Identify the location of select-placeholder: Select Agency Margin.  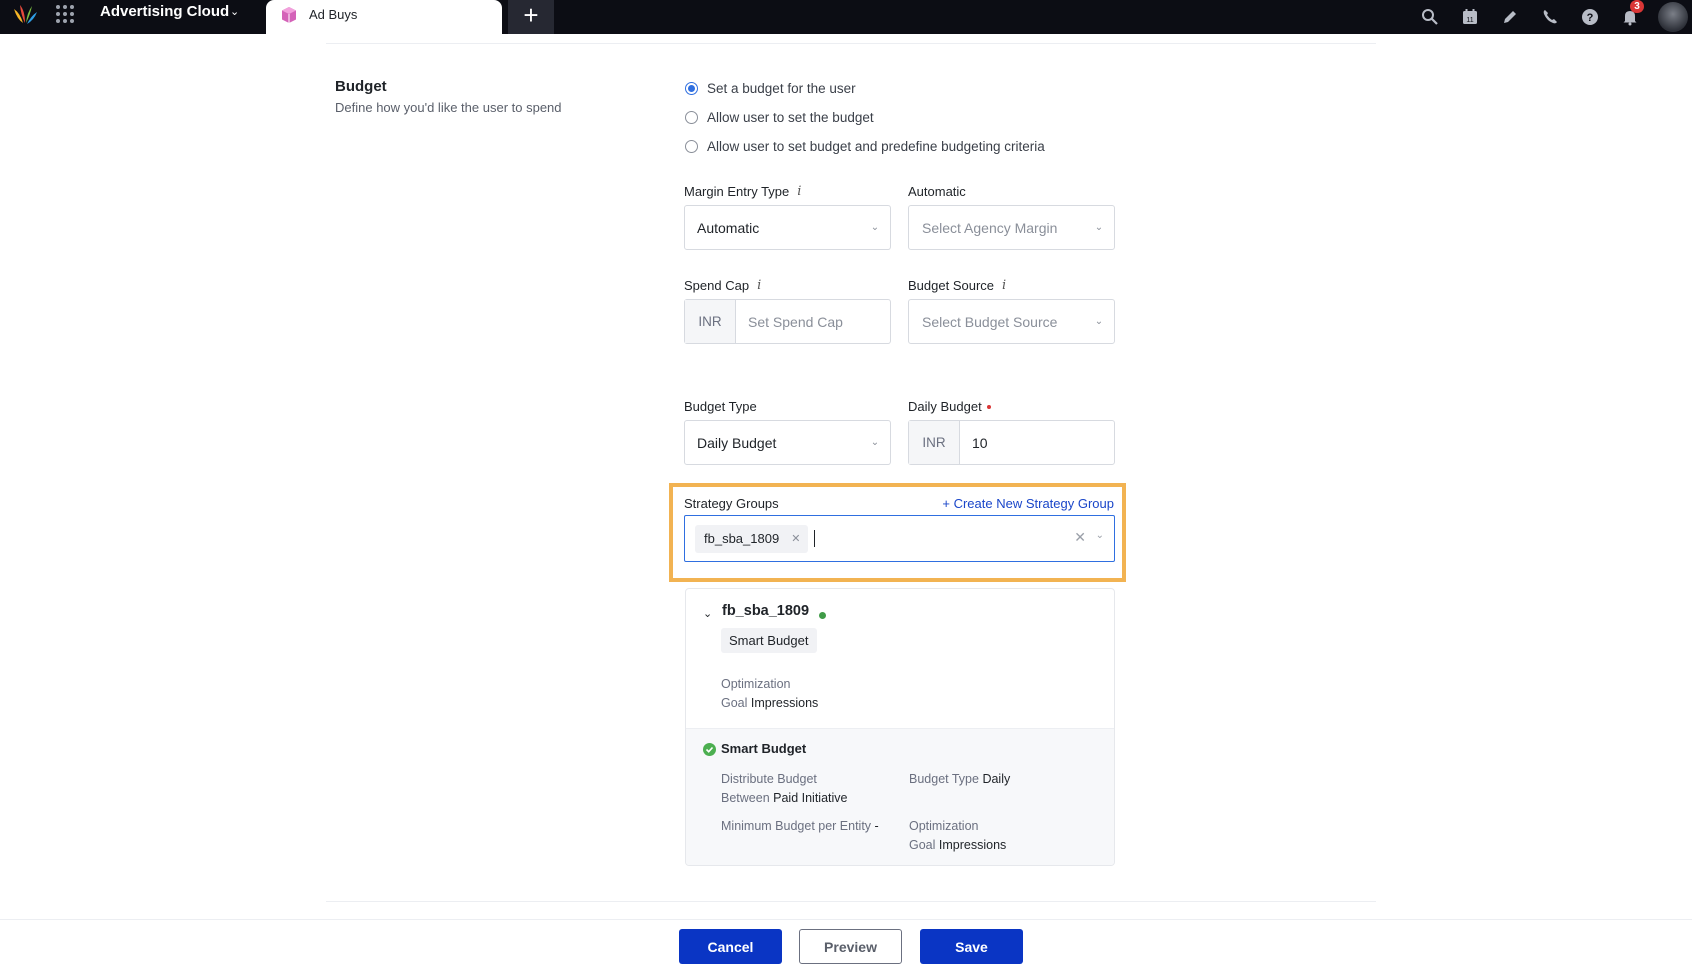
(990, 227).